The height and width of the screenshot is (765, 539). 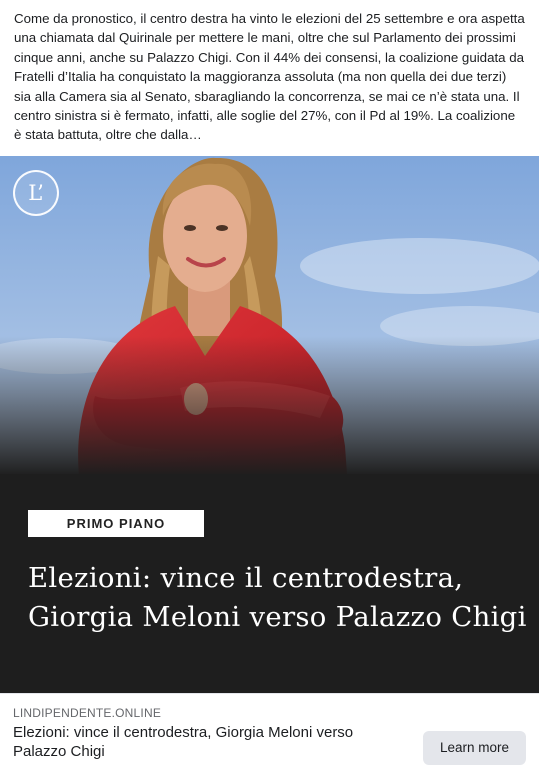 What do you see at coordinates (116, 523) in the screenshot?
I see `category-tag: PRIMO PIANO` at bounding box center [116, 523].